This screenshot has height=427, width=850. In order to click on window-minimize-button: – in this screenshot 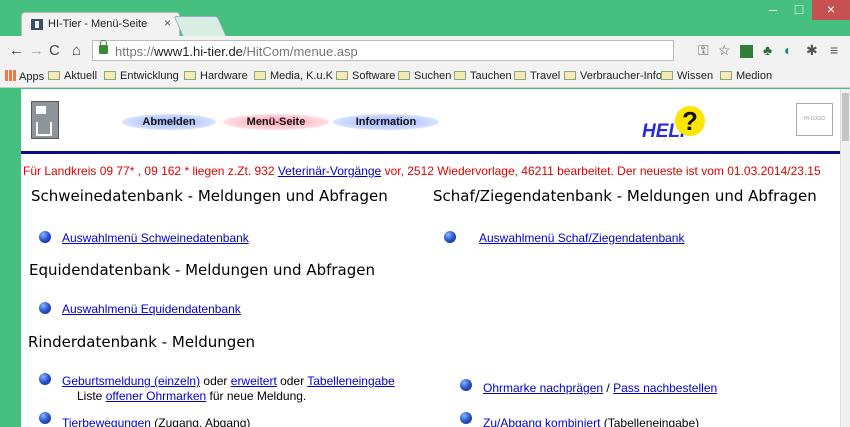, I will do `click(773, 10)`.